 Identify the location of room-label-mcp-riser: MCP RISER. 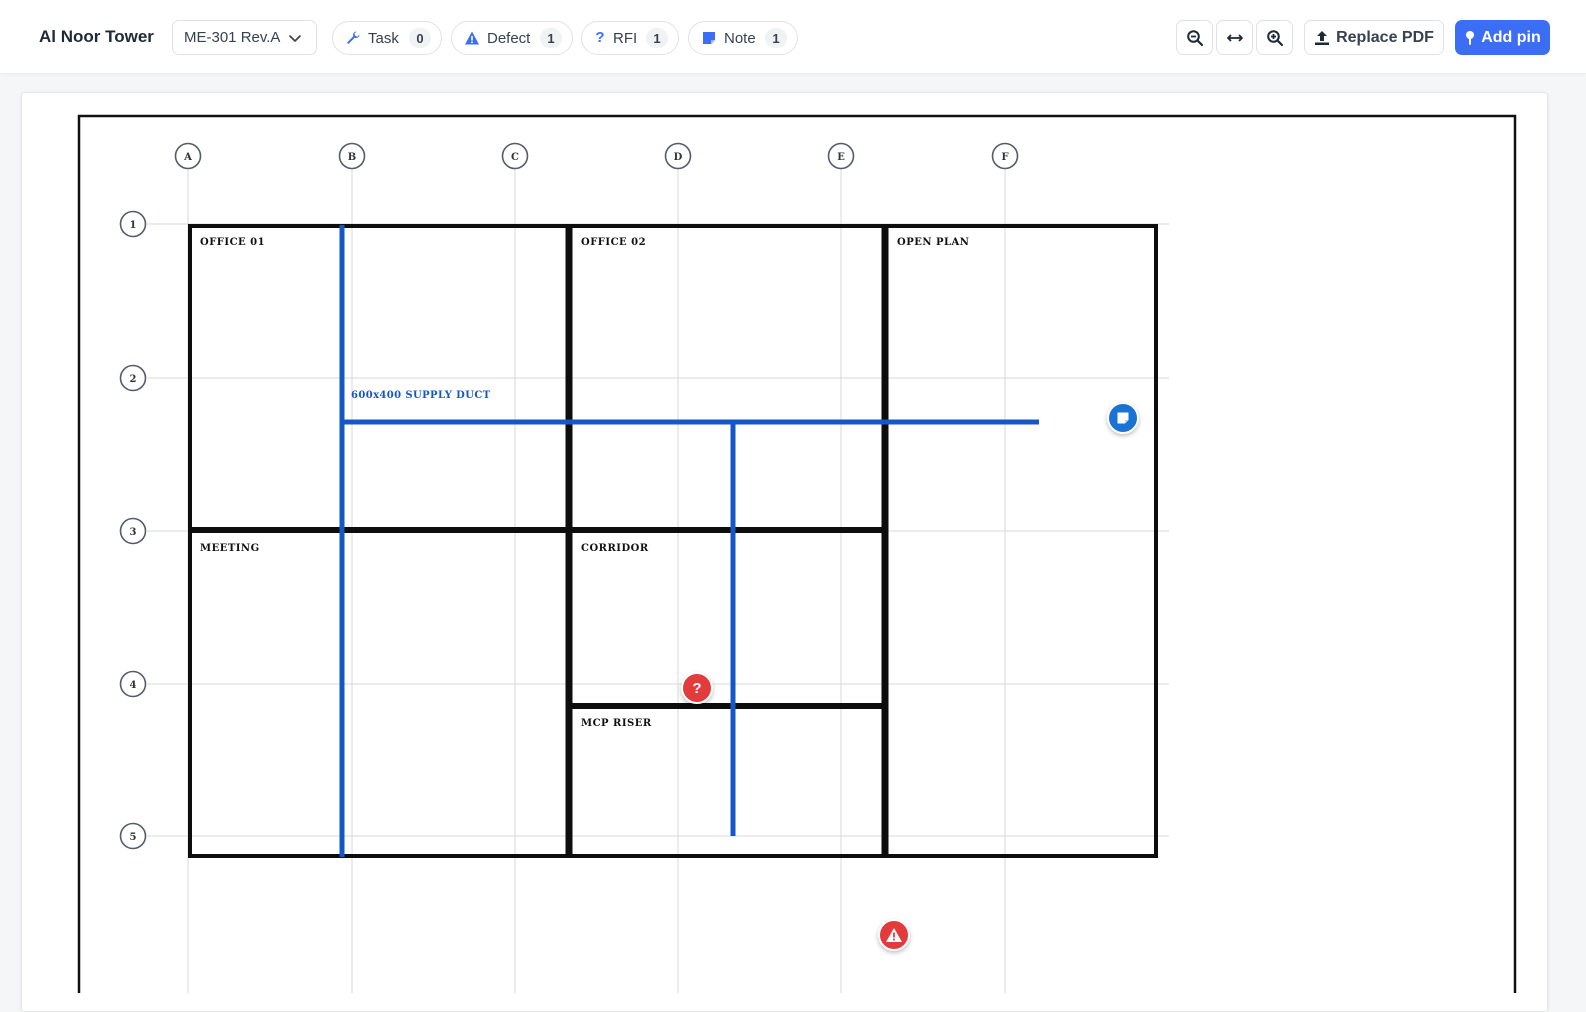
(616, 723).